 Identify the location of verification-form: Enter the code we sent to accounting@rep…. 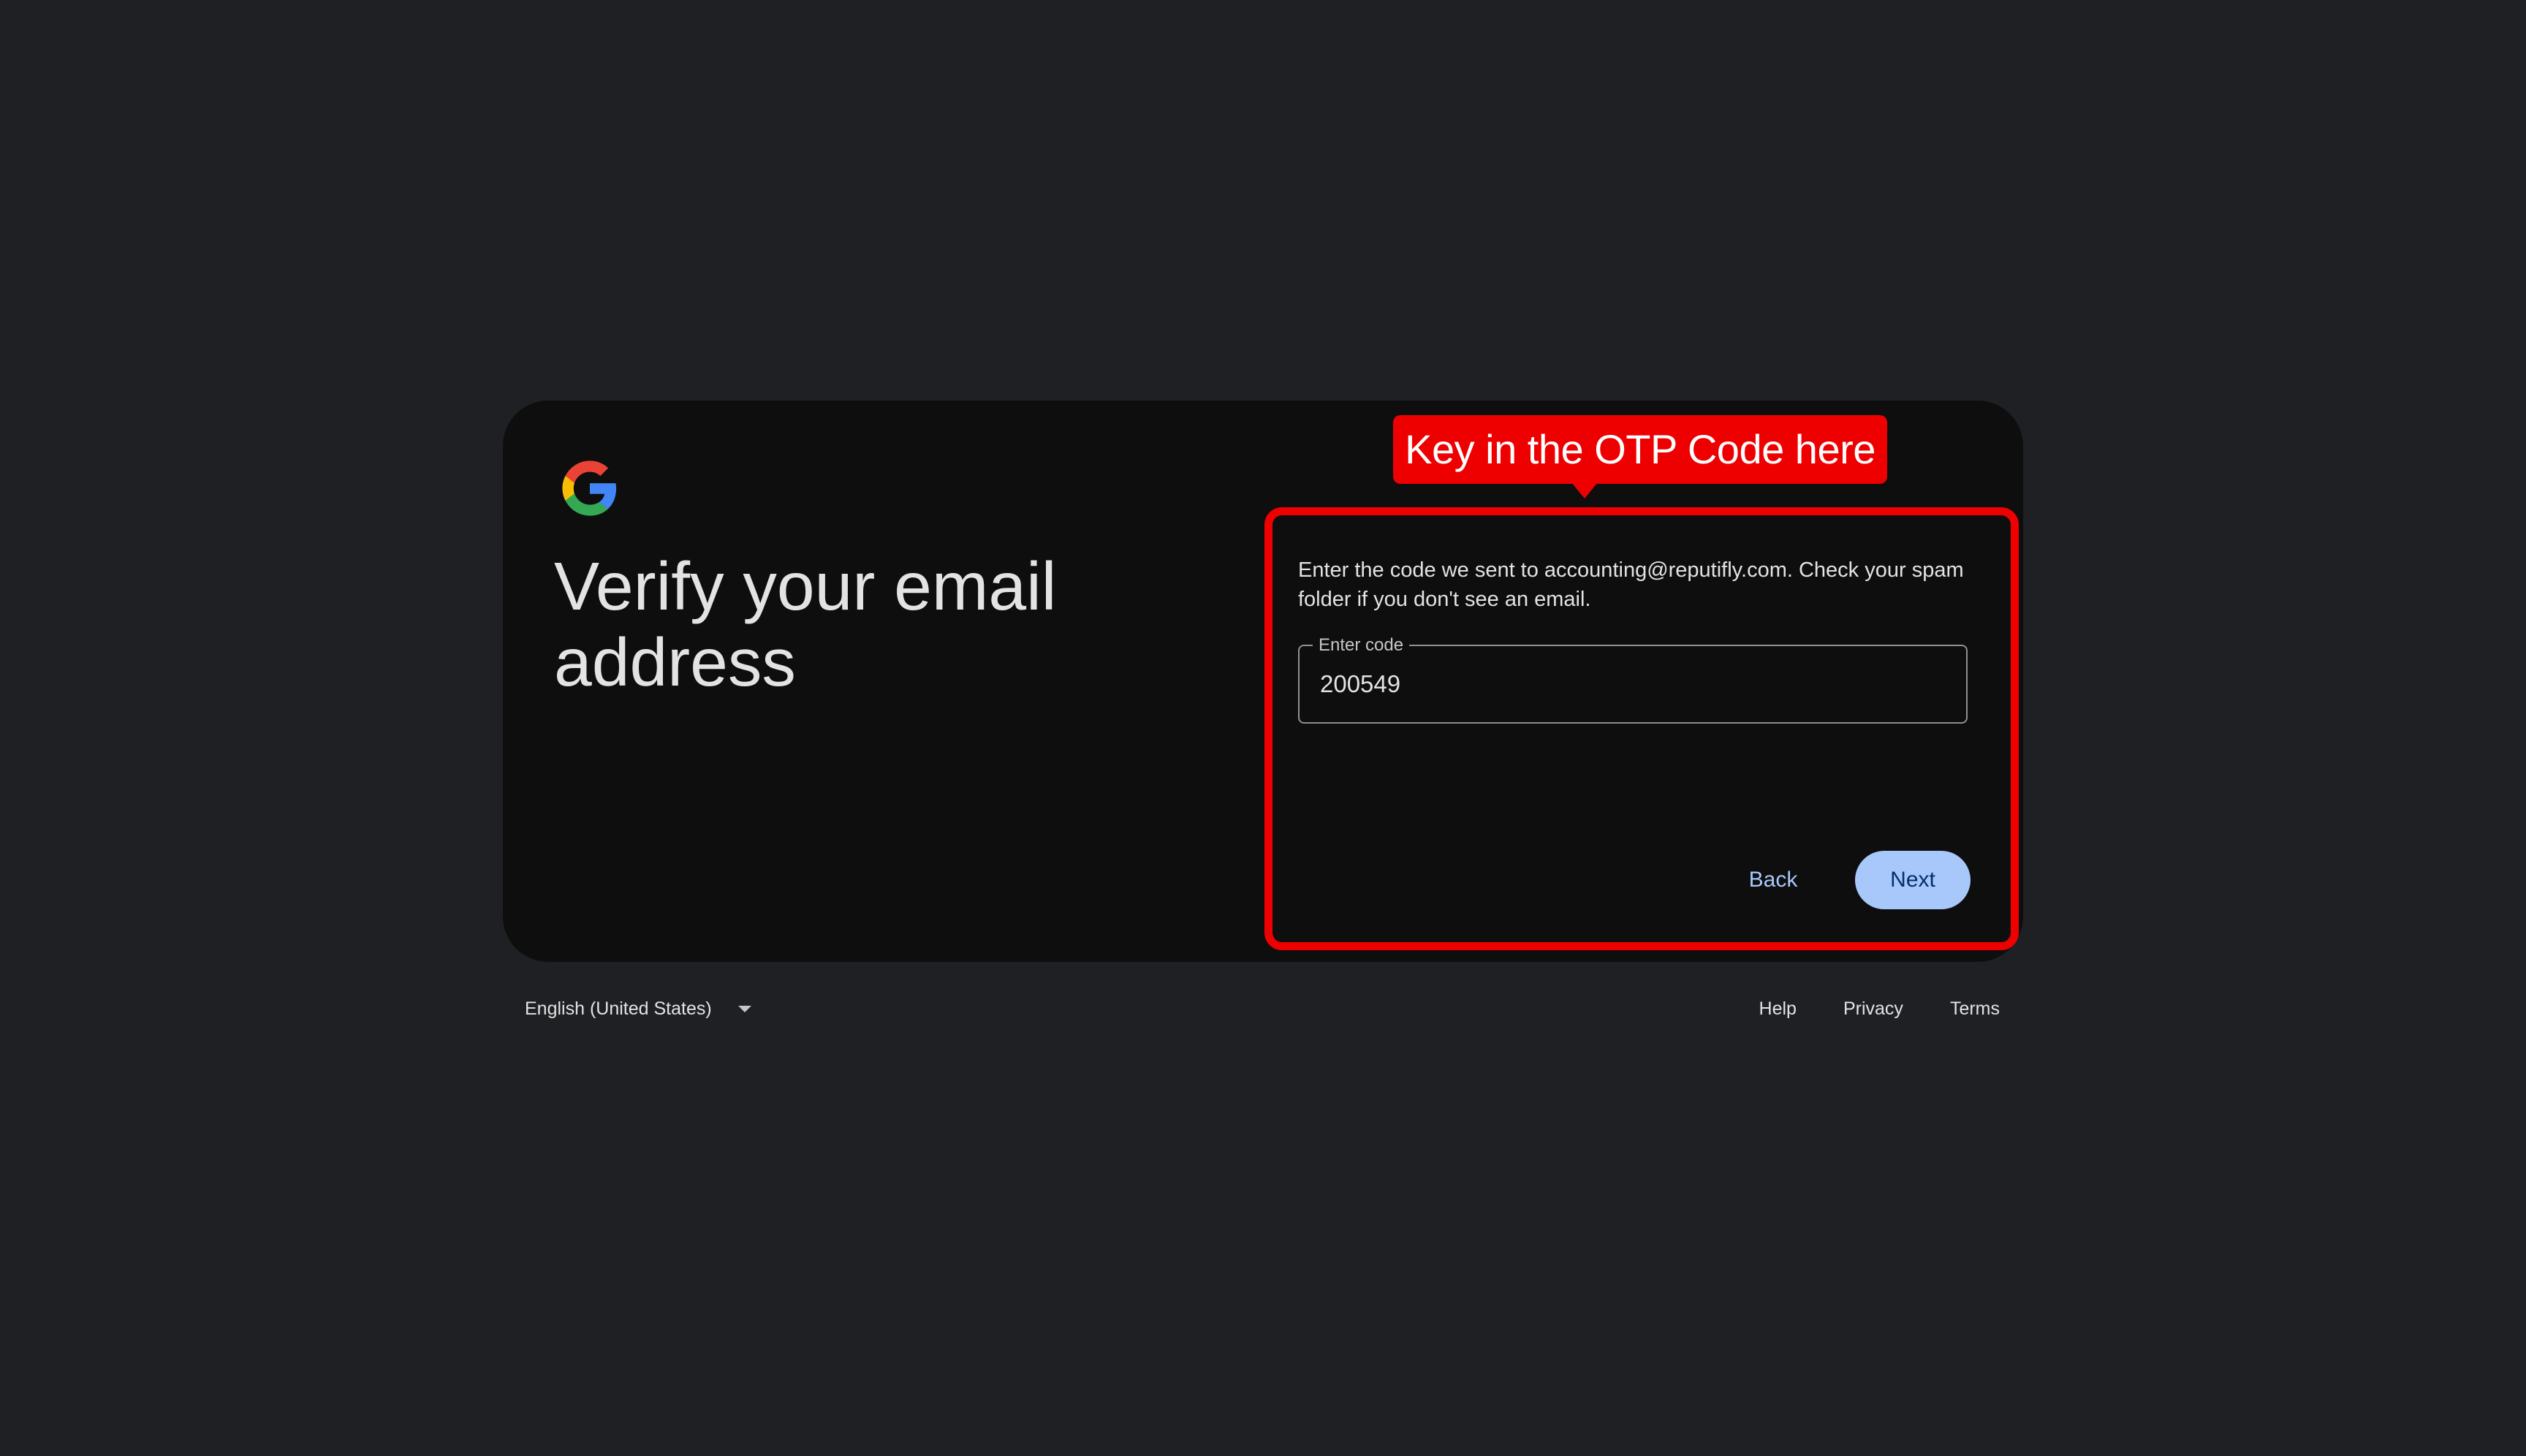
(1634, 640).